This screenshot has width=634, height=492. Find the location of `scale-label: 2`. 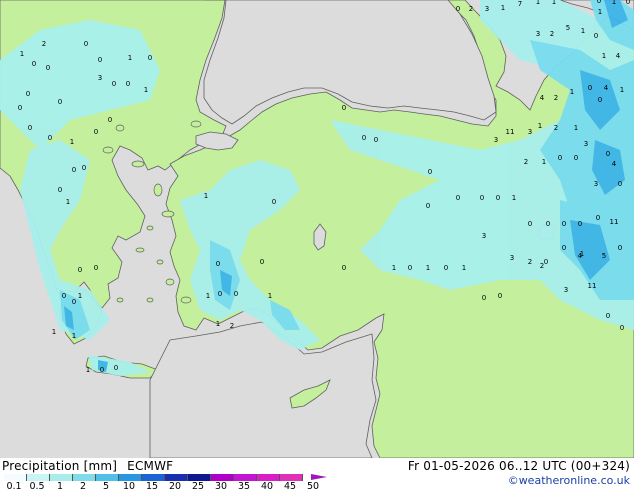

scale-label: 2 is located at coordinates (83, 486).